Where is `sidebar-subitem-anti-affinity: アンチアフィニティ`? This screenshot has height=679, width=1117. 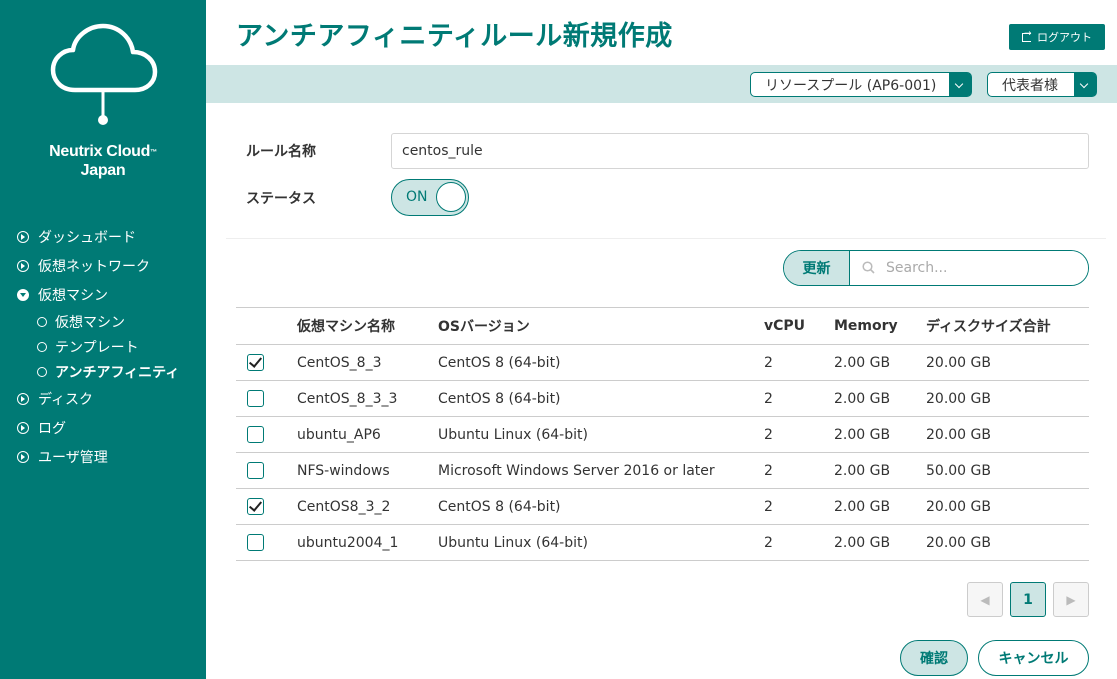 sidebar-subitem-anti-affinity: アンチアフィニティ is located at coordinates (121, 371).